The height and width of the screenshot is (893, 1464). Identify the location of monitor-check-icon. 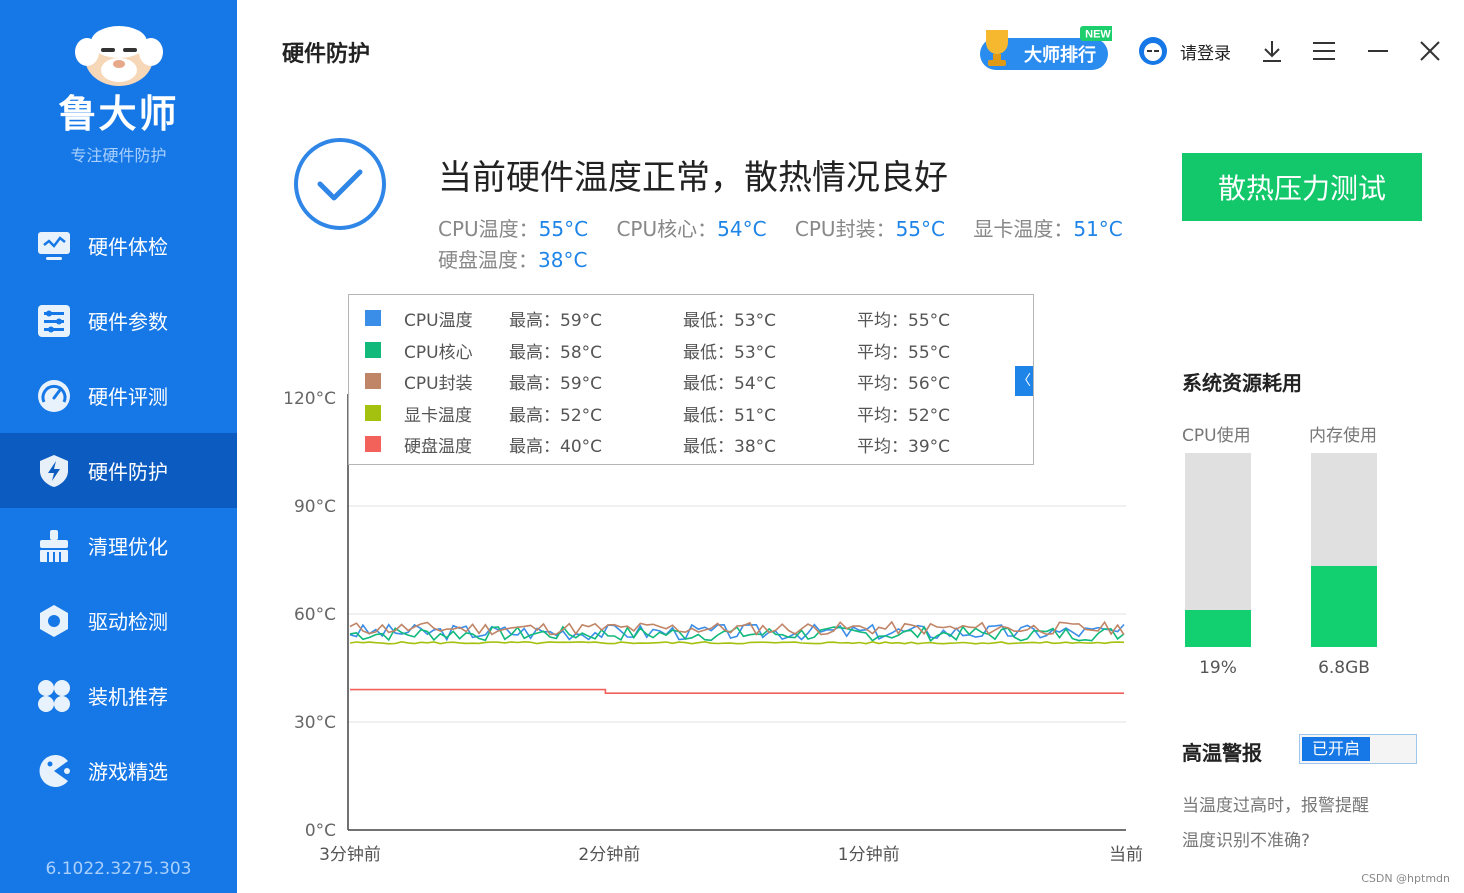
(54, 246).